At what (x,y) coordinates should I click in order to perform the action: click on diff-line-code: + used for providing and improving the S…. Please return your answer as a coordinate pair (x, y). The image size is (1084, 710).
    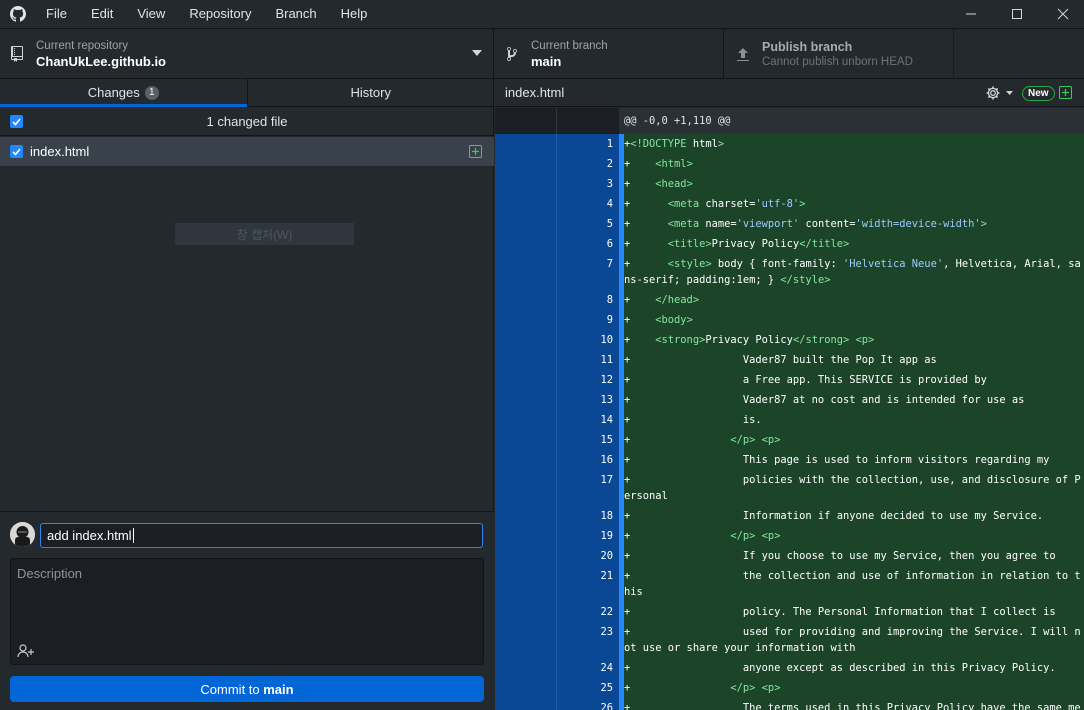
    Looking at the image, I should click on (854, 640).